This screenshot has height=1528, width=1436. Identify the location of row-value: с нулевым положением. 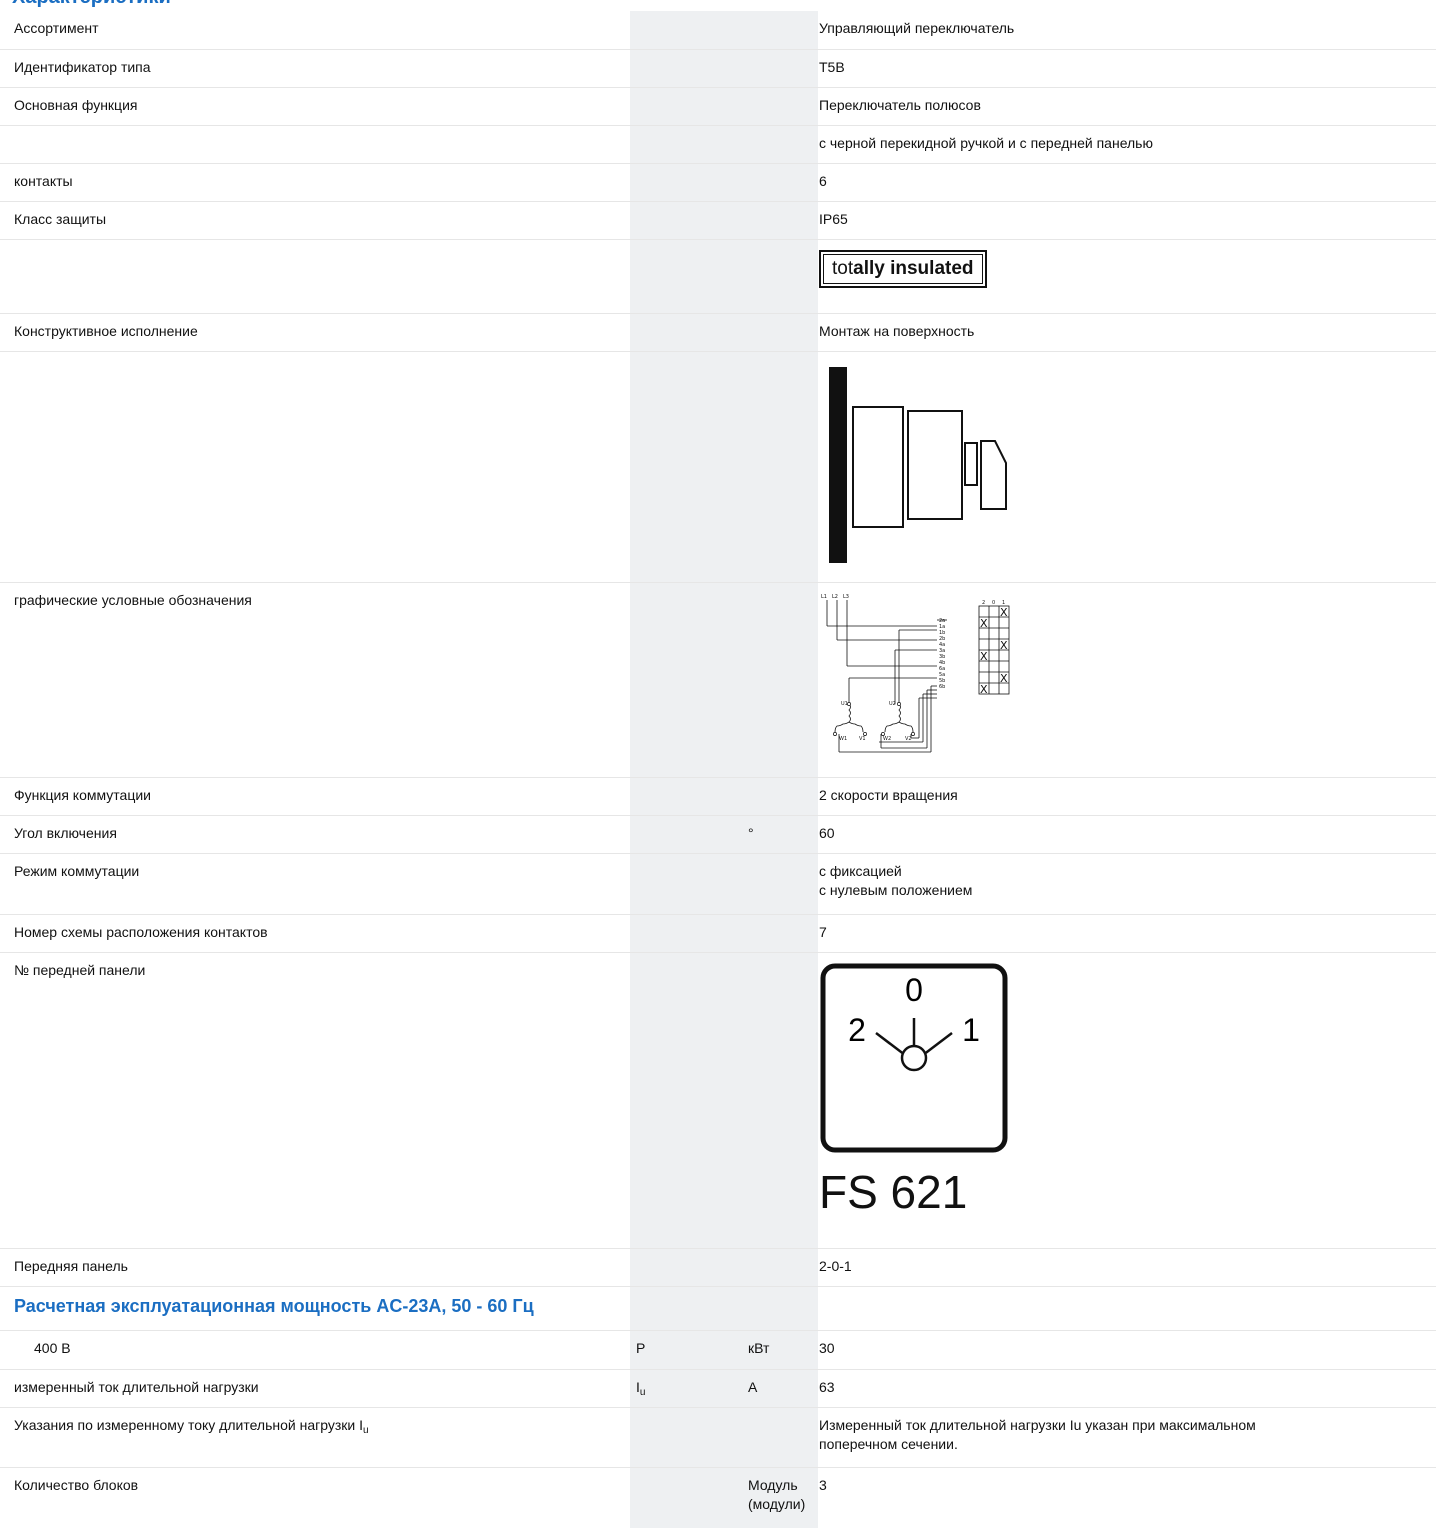
(896, 889).